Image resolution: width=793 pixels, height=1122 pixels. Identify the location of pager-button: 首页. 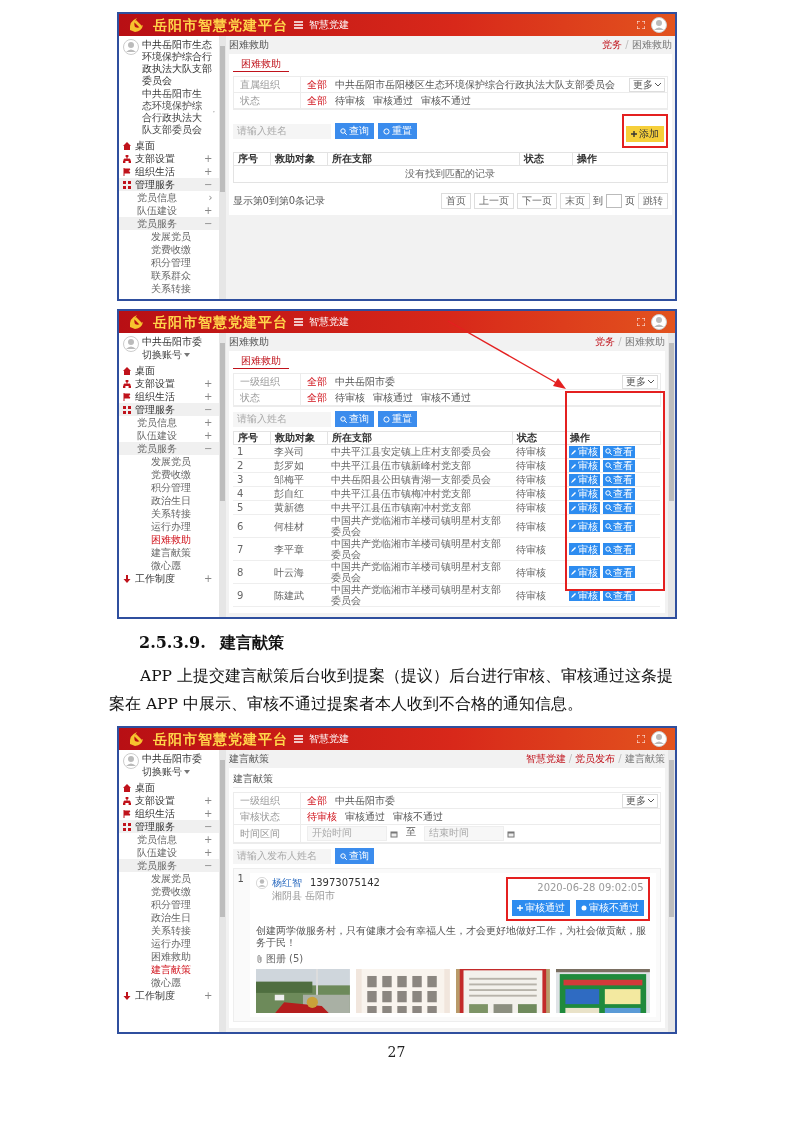
(455, 201).